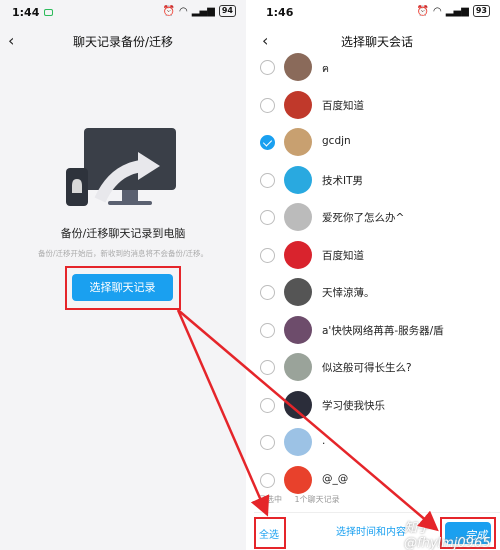  I want to click on selection-summary: 已选中 1个聊天记录, so click(299, 499).